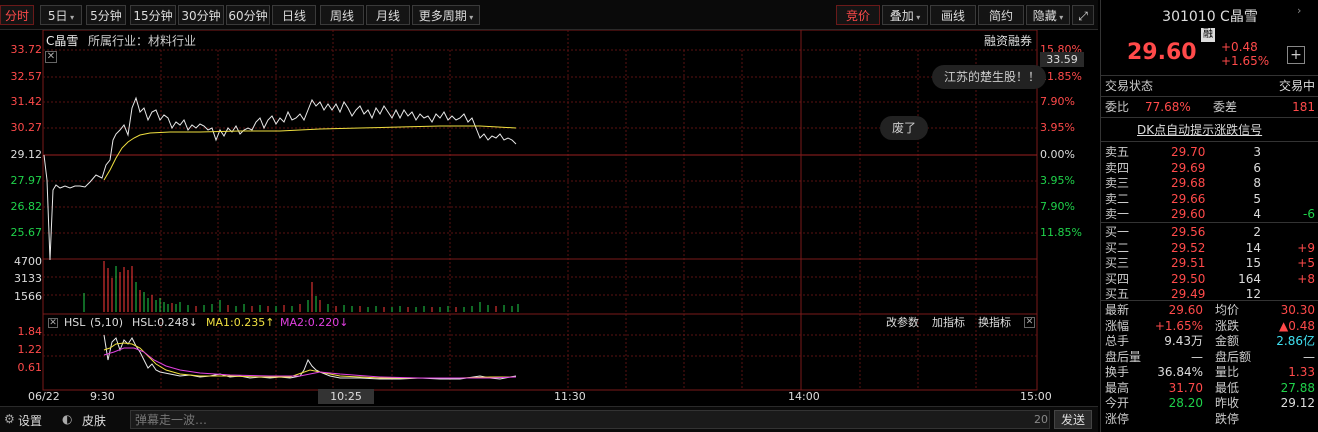  I want to click on stat-label: 盘后量, so click(1123, 356).